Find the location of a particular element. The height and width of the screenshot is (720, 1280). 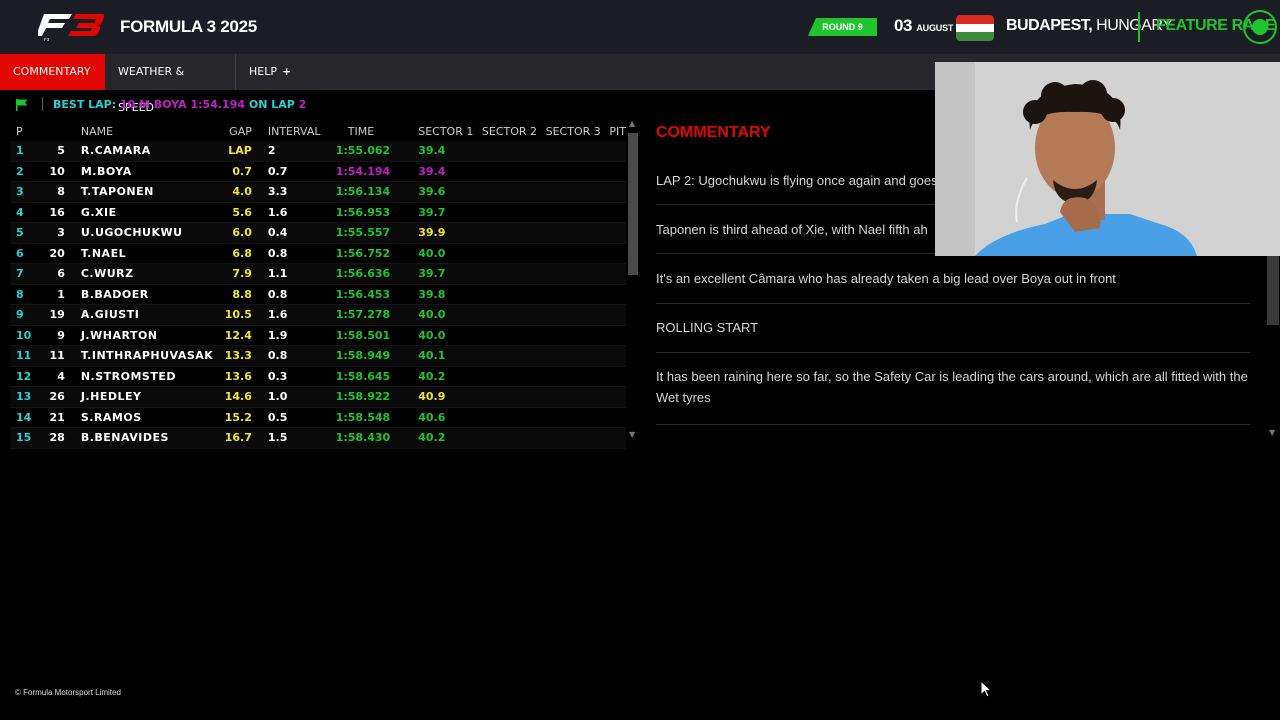

gap-cell: 16.7 is located at coordinates (241, 437).